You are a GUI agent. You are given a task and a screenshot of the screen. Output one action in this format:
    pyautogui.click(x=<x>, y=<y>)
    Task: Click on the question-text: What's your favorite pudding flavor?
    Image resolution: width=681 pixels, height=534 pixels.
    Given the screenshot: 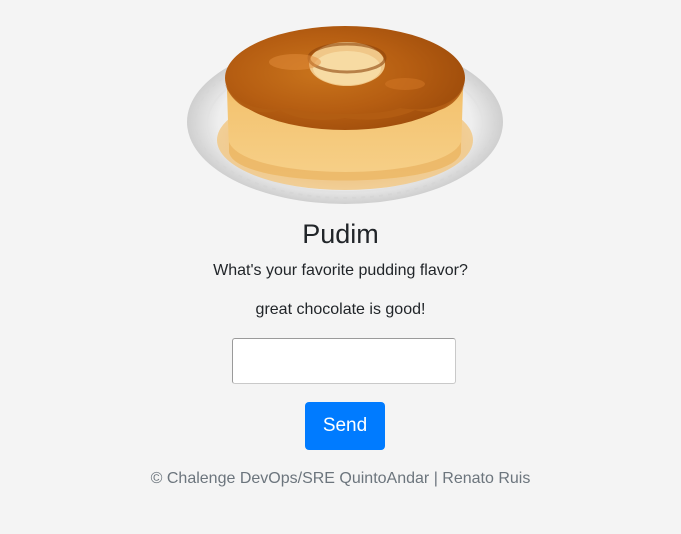 What is the action you would take?
    pyautogui.click(x=340, y=270)
    